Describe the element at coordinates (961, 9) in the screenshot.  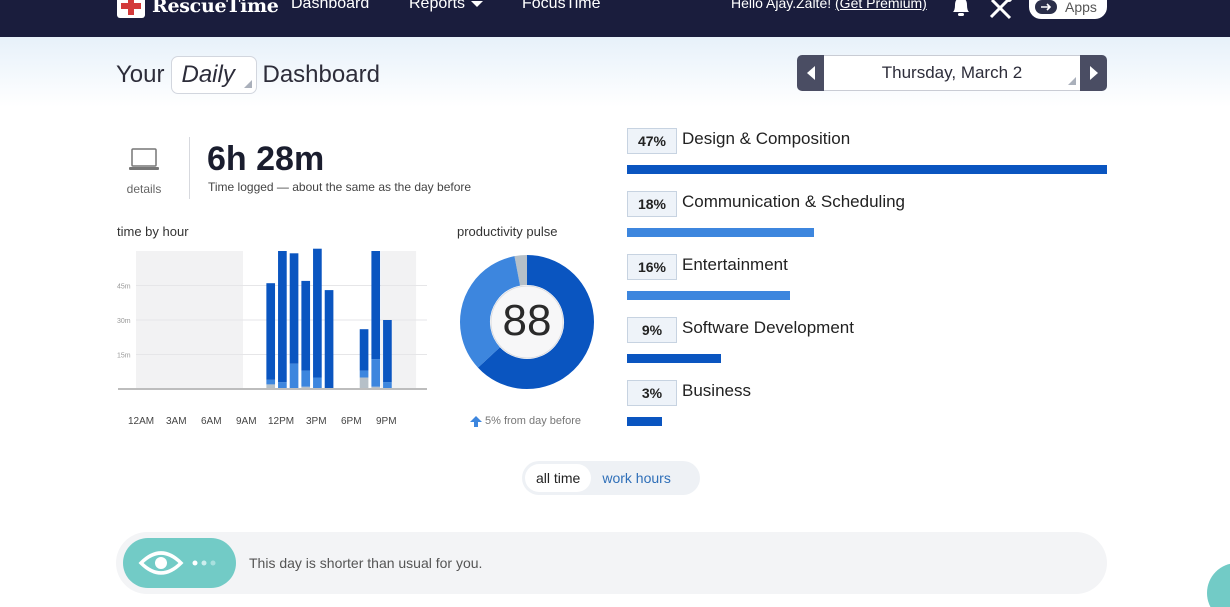
I see `bell-icon` at that location.